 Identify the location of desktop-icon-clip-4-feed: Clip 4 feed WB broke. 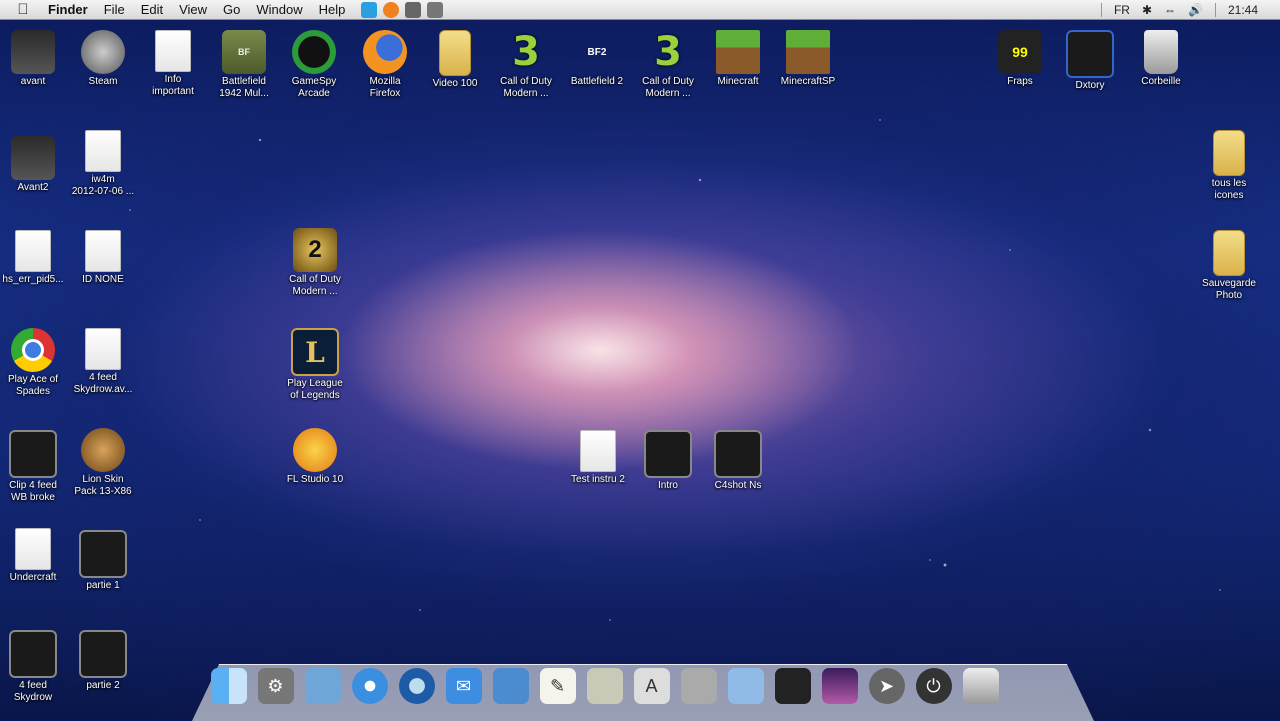
(35, 467).